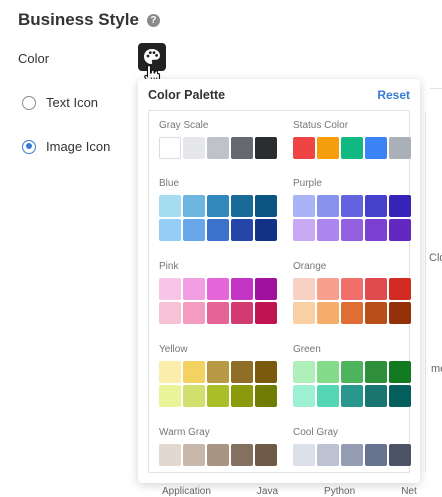 The height and width of the screenshot is (497, 442). I want to click on radio-circle-selected, so click(29, 146).